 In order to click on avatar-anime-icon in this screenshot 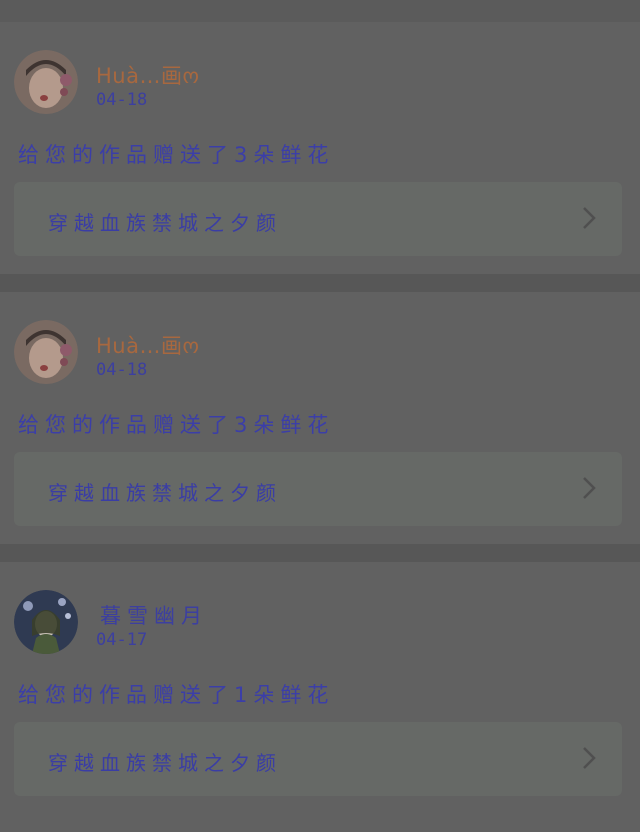, I will do `click(46, 622)`.